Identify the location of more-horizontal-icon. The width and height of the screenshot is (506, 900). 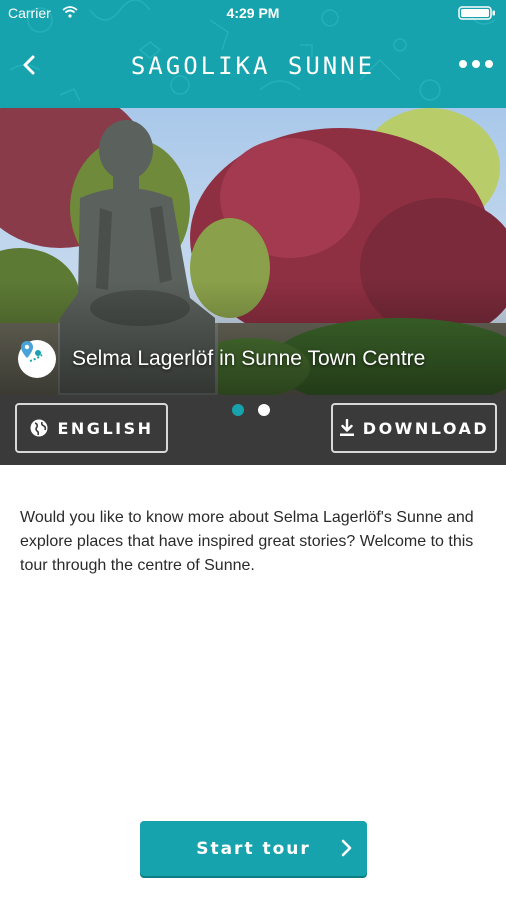
(476, 64).